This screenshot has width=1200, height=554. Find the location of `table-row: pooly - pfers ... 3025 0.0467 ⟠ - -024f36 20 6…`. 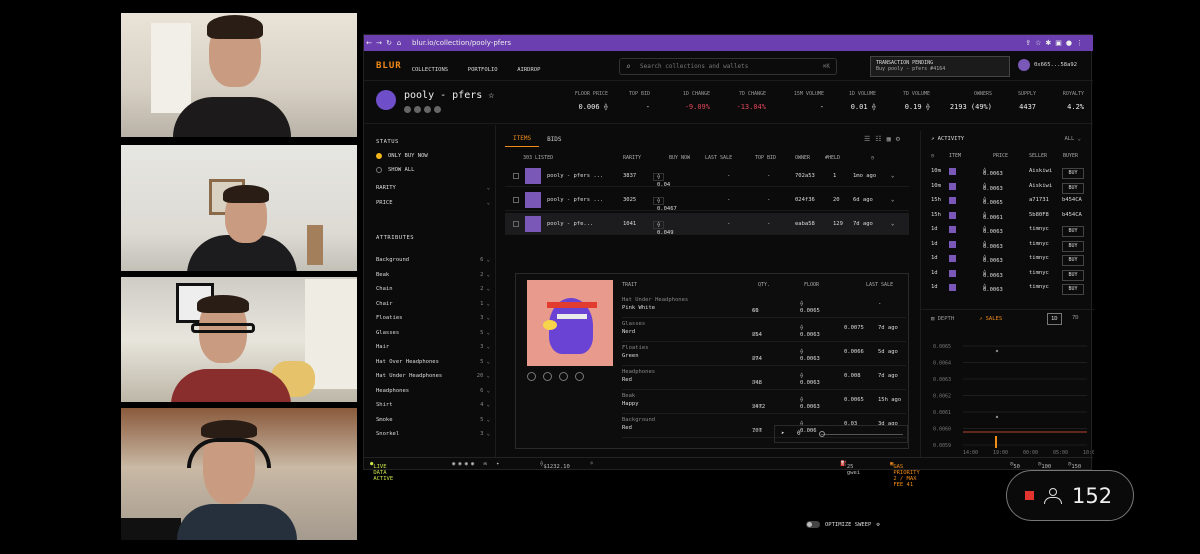

table-row: pooly - pfers ... 3025 0.0467 ⟠ - -024f36 20 6… is located at coordinates (707, 200).